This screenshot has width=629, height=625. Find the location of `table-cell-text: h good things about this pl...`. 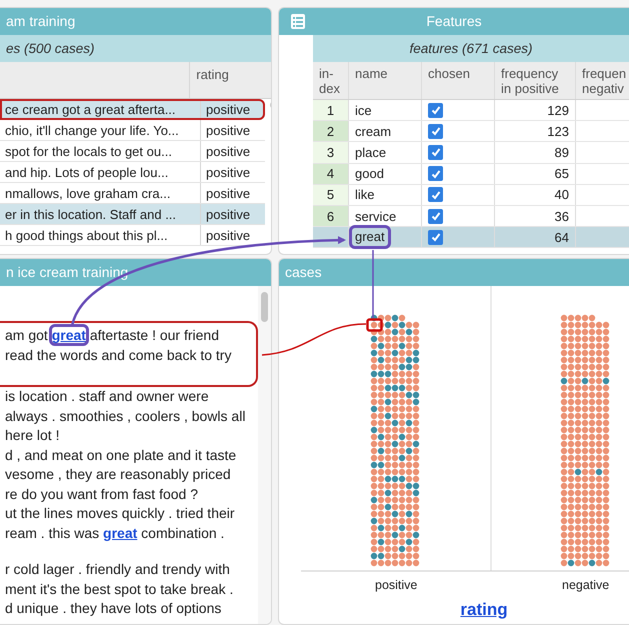

table-cell-text: h good things about this pl... is located at coordinates (86, 236).